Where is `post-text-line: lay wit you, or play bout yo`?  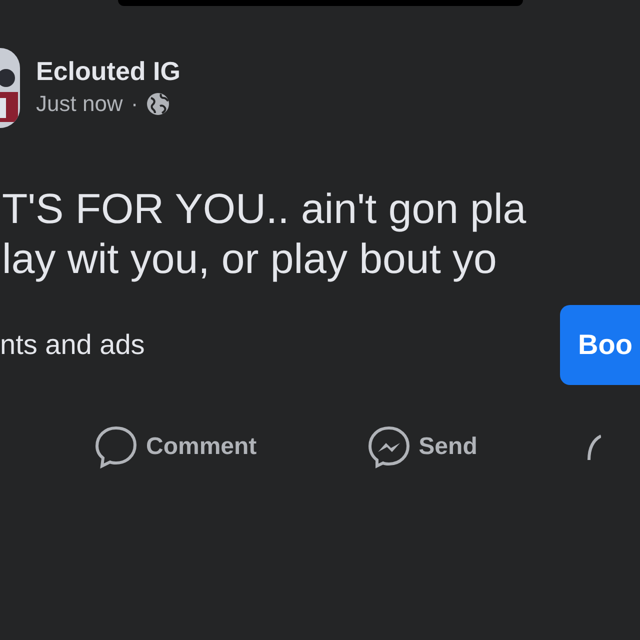 post-text-line: lay wit you, or play bout yo is located at coordinates (250, 259).